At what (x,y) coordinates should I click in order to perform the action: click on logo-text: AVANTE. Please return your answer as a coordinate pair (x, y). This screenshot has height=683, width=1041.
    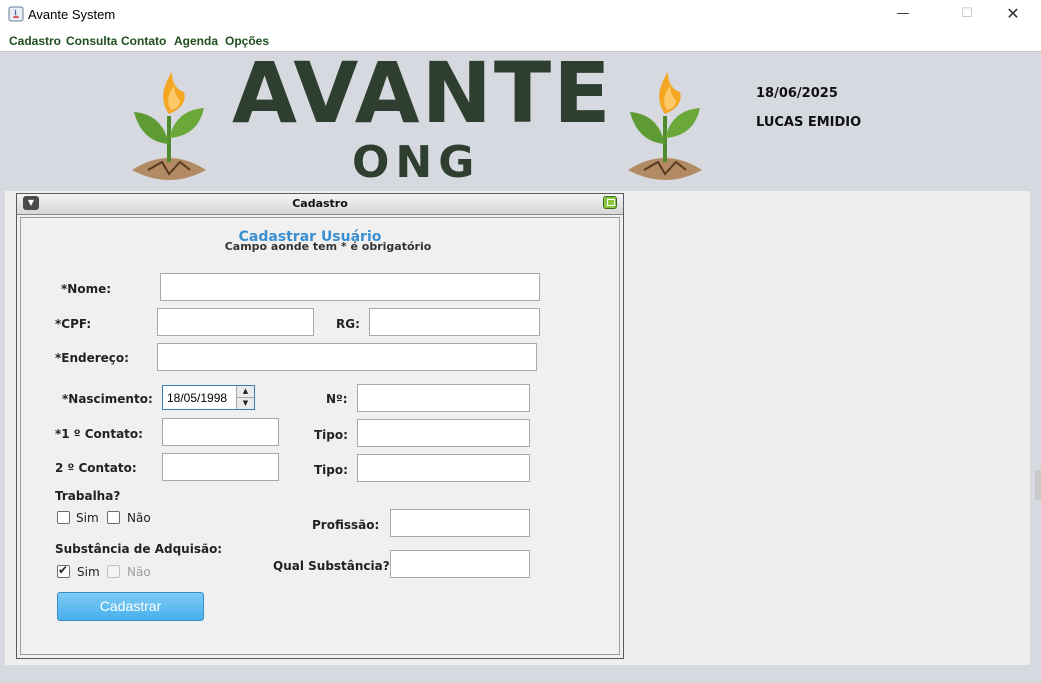
    Looking at the image, I should click on (422, 93).